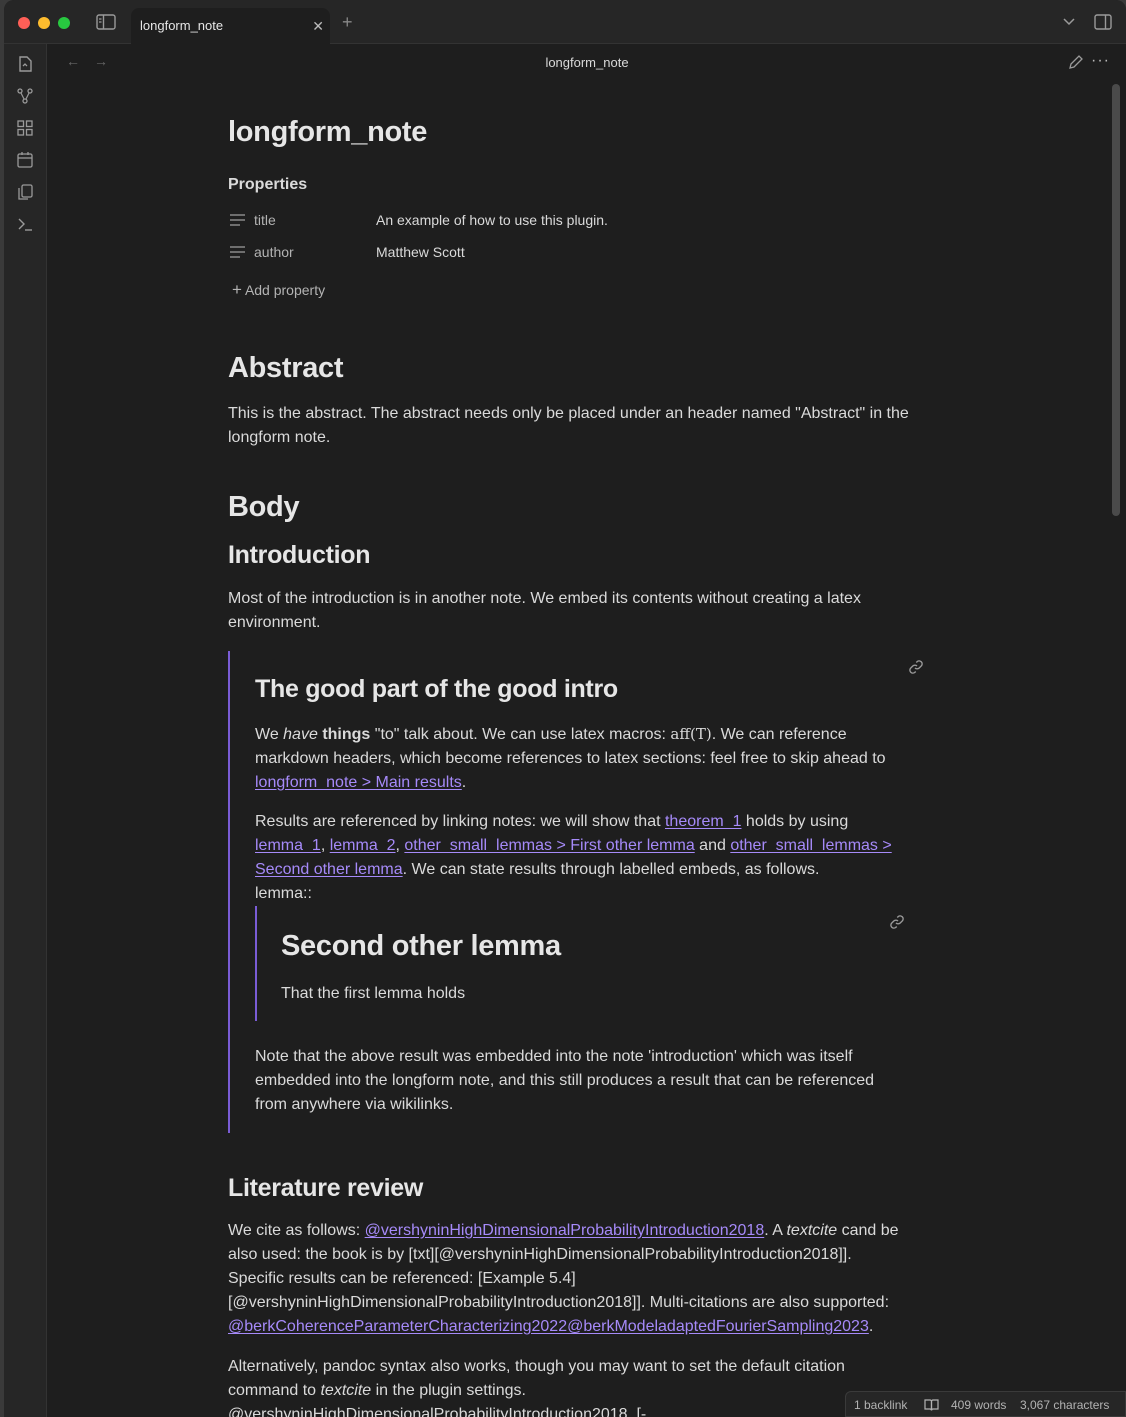 The width and height of the screenshot is (1126, 1417). I want to click on embed-heading: The good part of the good intro, so click(436, 689).